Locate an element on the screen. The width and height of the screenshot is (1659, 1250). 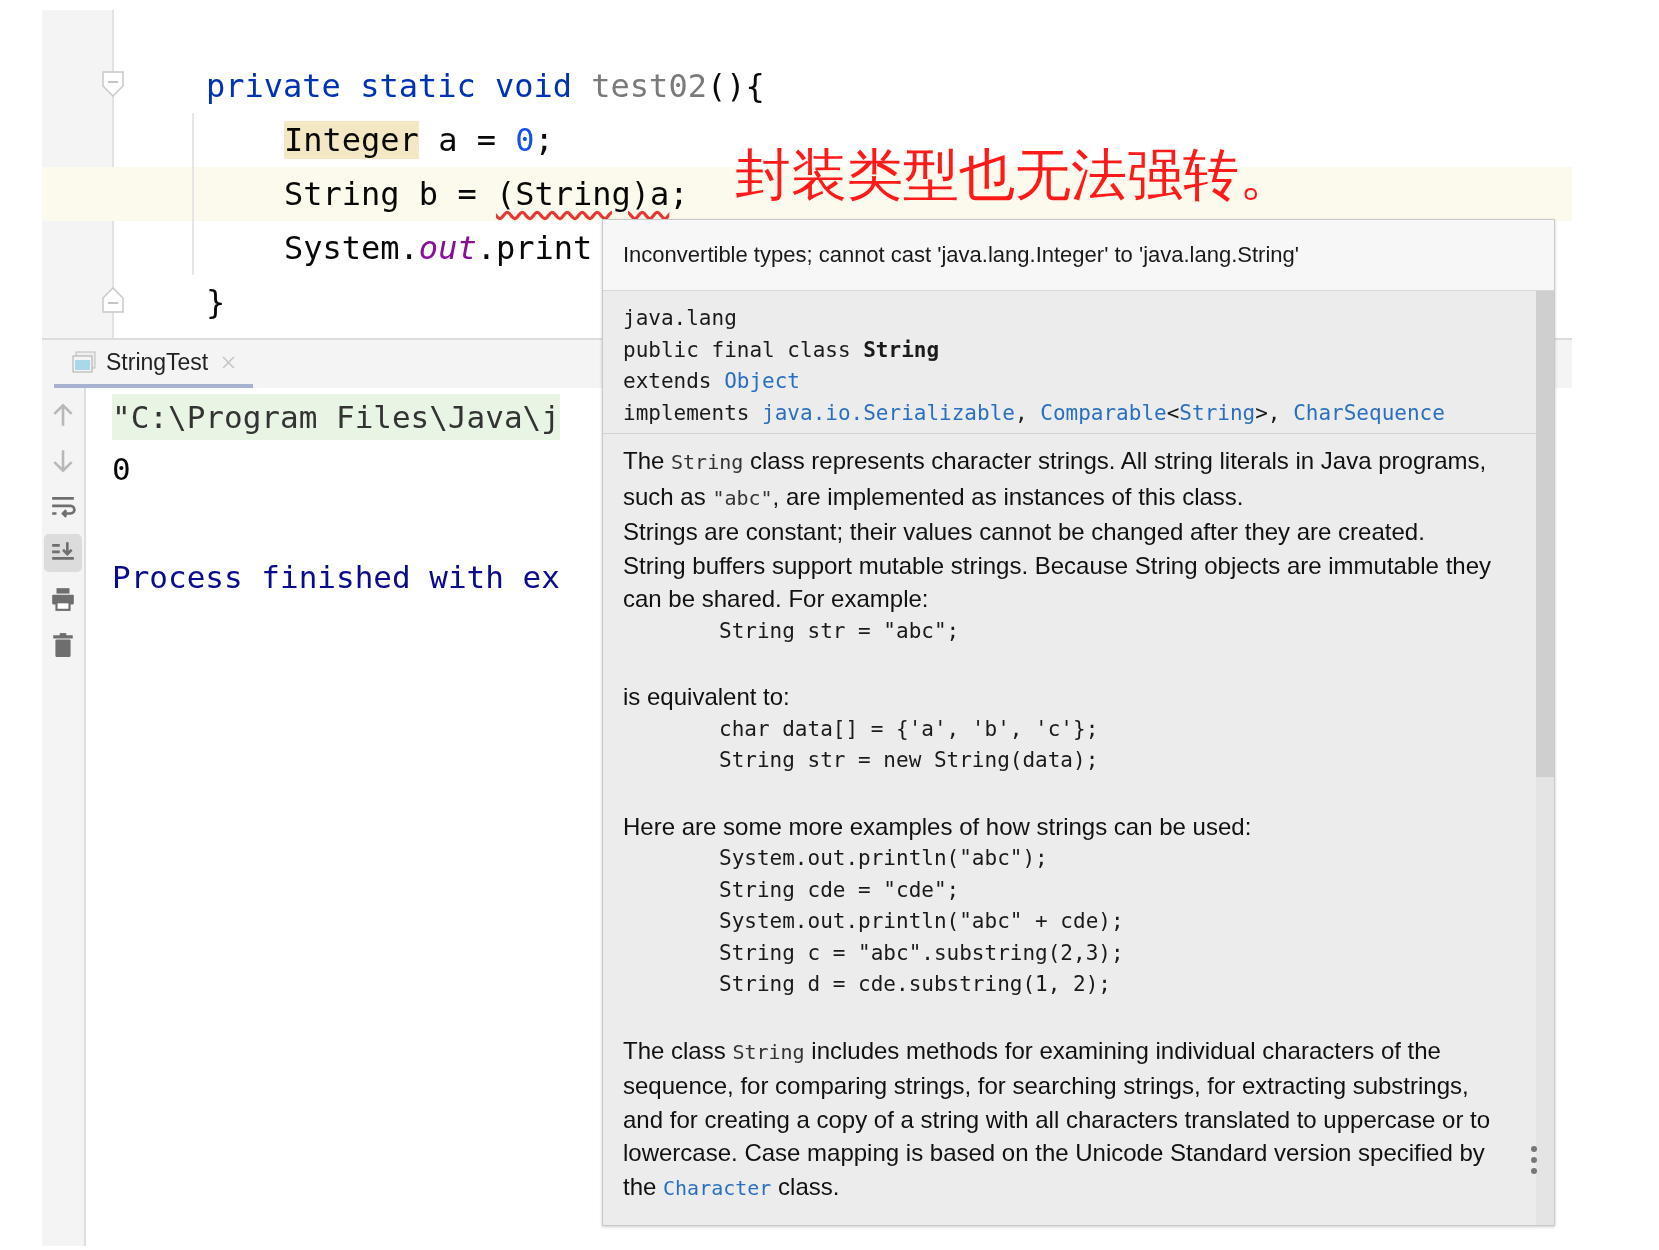
doc-paragraph: String buffers support mutable strings. Because String objects are immutable they can be shared. For example: is located at coordinates (1057, 582).